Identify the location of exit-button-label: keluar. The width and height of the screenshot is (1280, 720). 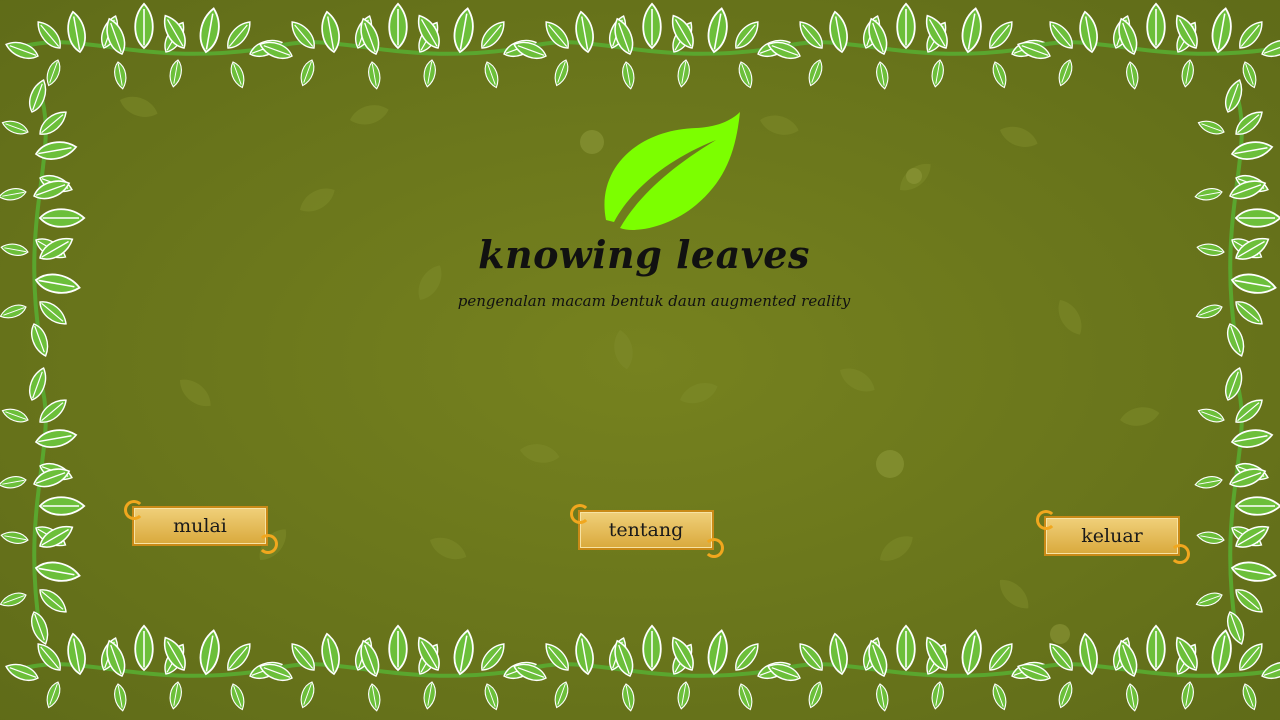
(1112, 536).